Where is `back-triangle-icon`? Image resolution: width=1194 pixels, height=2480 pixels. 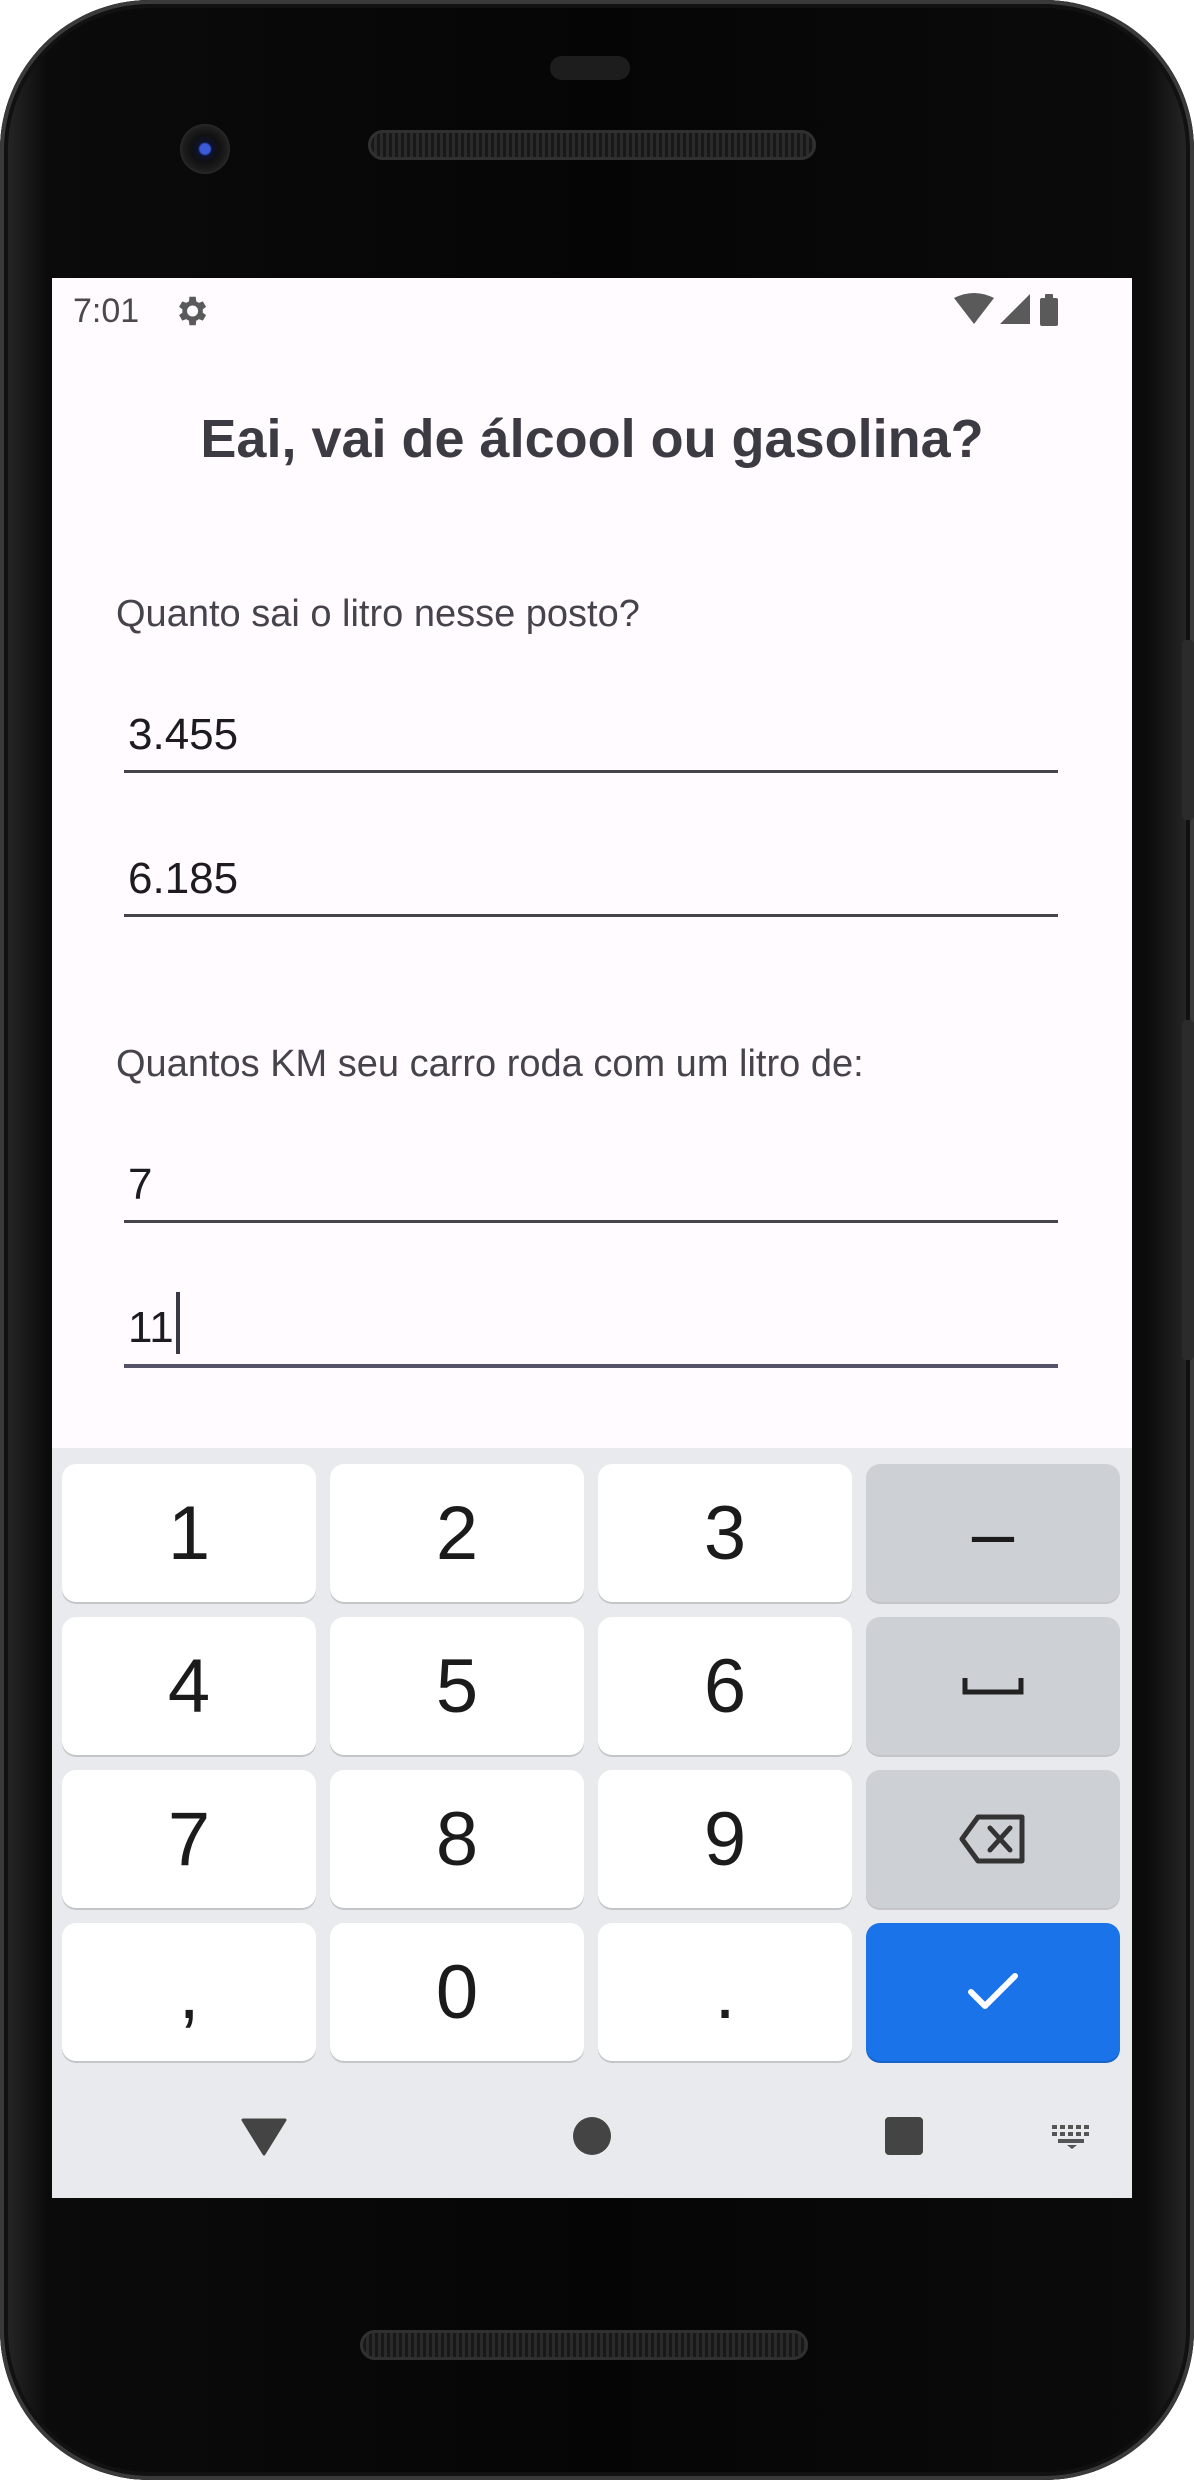 back-triangle-icon is located at coordinates (264, 2136).